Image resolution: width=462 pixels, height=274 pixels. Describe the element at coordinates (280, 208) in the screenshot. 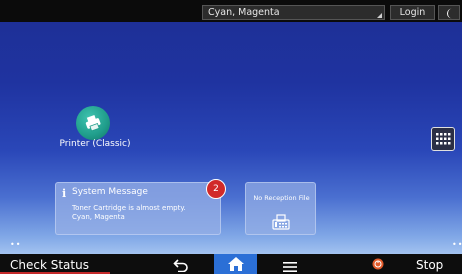

I see `reception-file-widget: No Reception File` at that location.